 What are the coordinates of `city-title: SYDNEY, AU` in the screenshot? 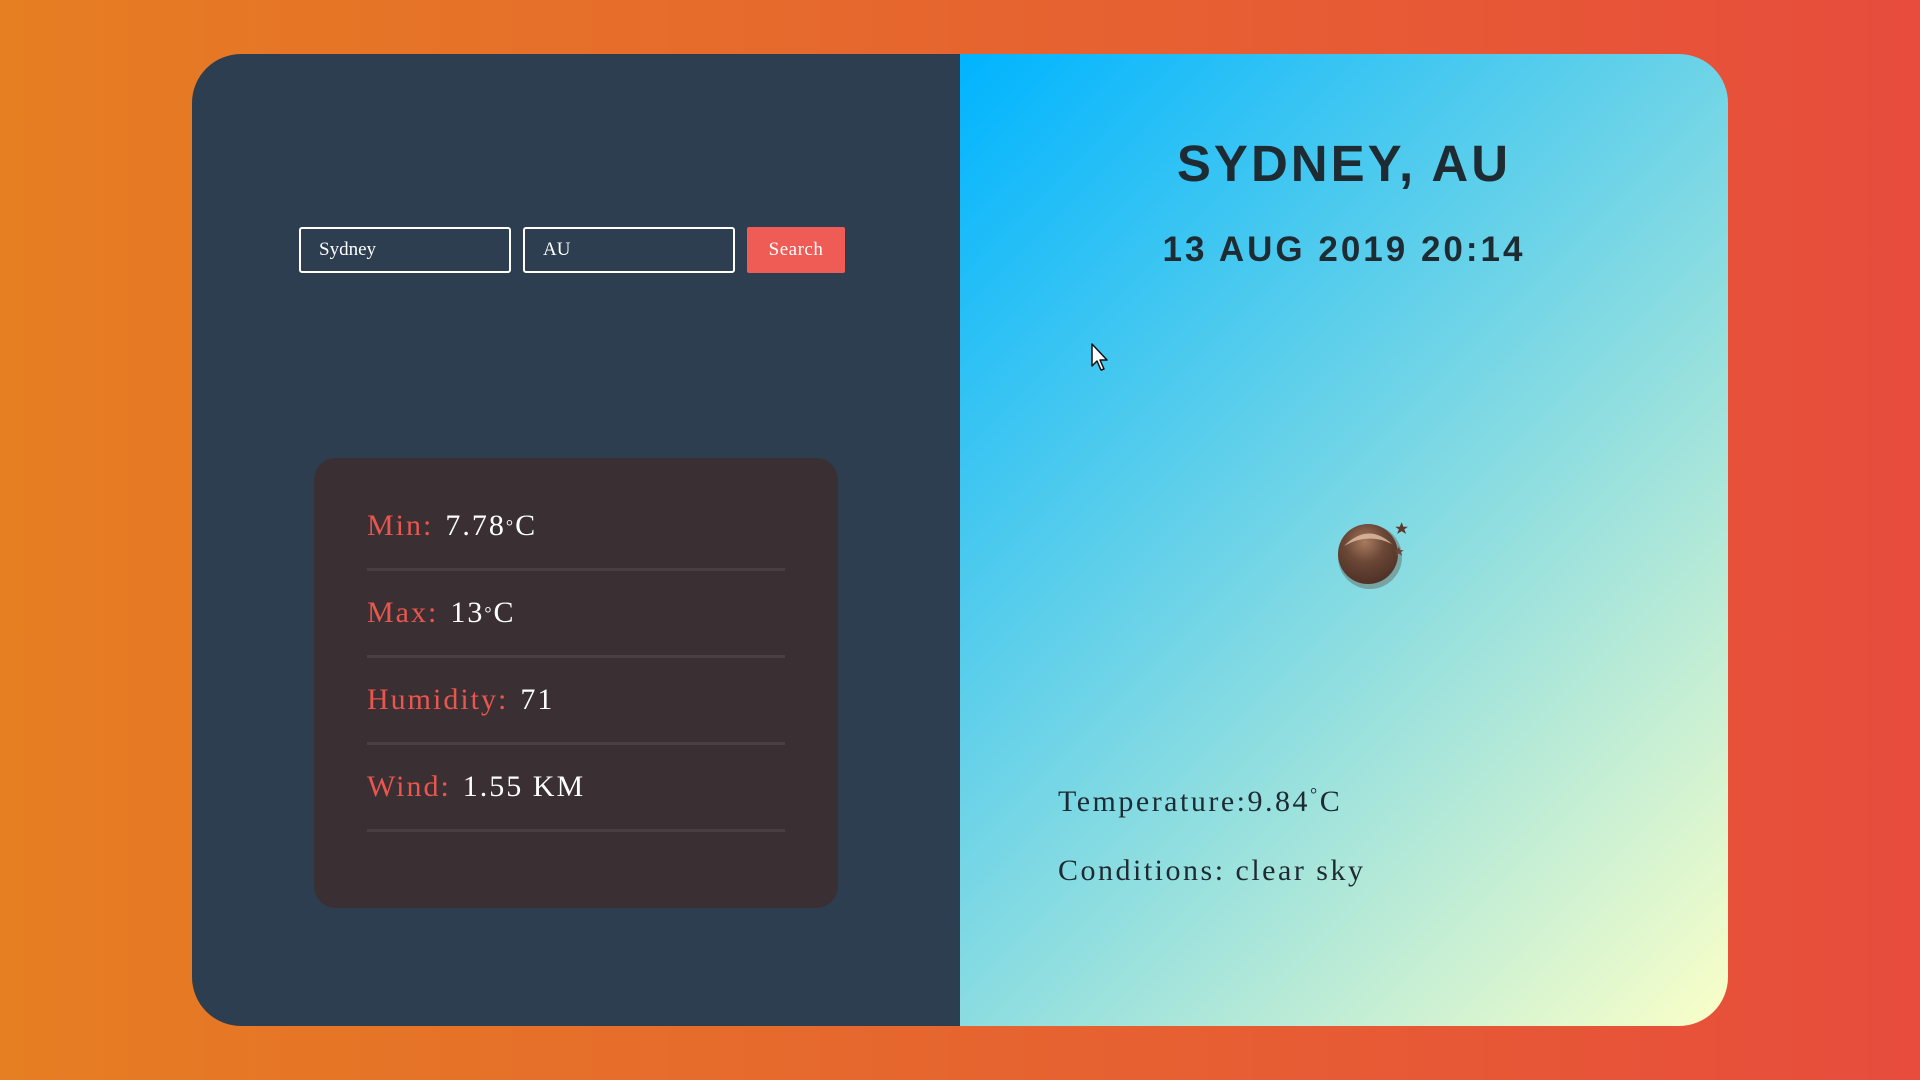 It's located at (1344, 163).